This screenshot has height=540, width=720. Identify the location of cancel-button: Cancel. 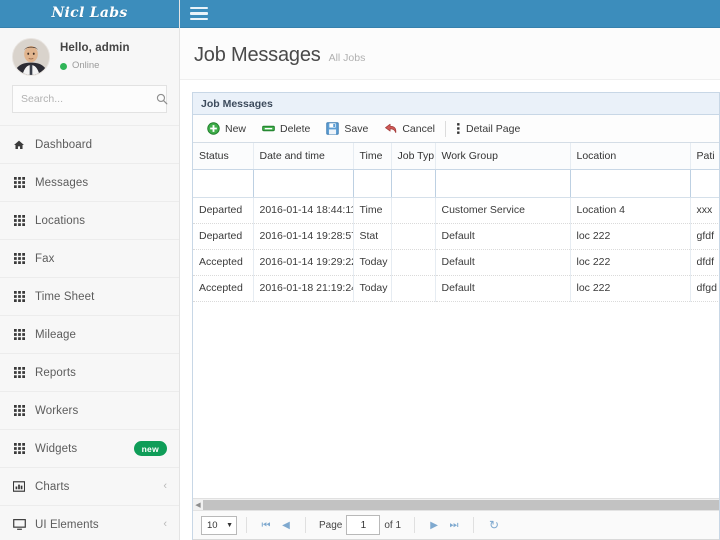
(409, 128).